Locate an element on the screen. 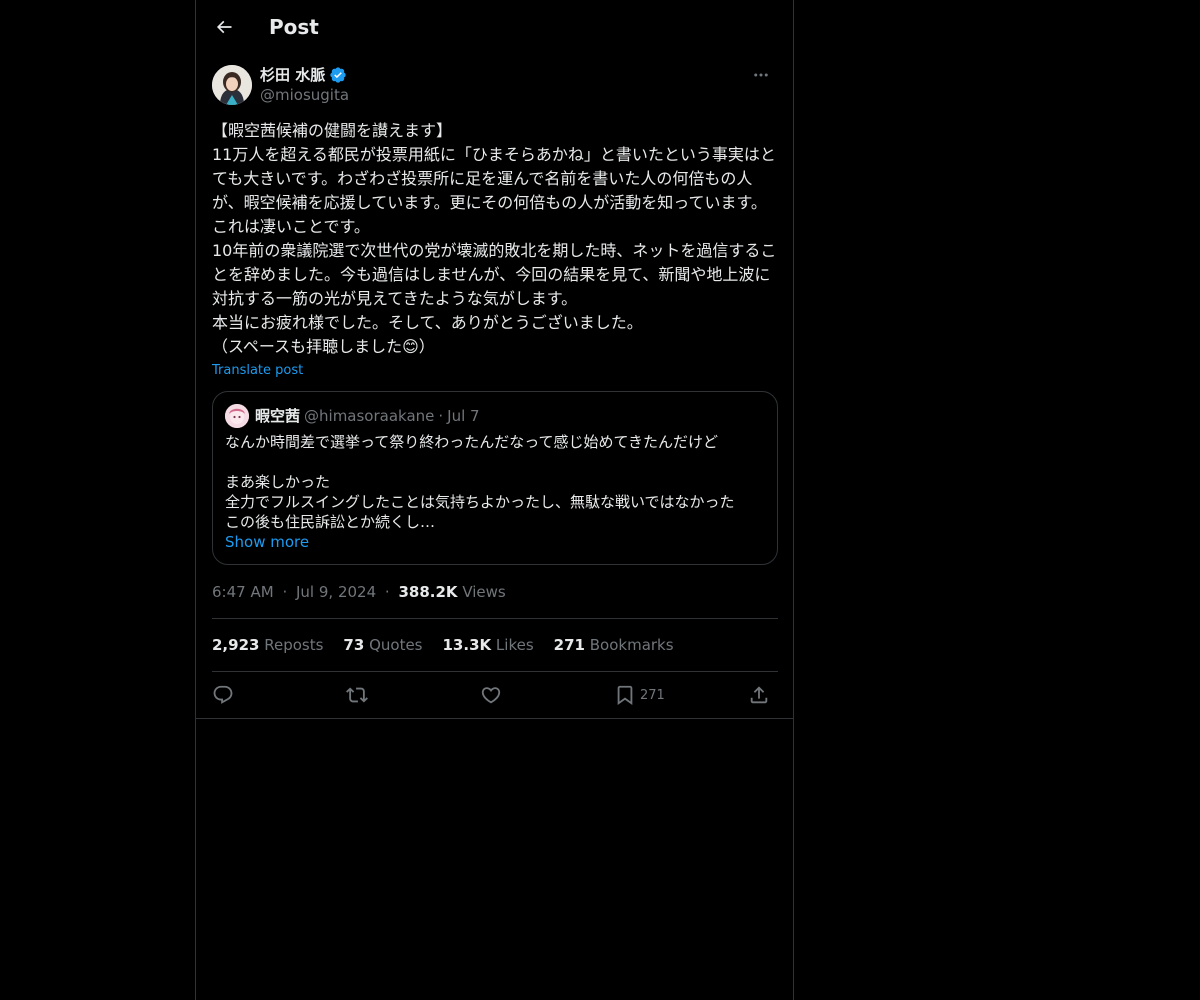 The width and height of the screenshot is (1200, 1000). more-dots-icon is located at coordinates (761, 75).